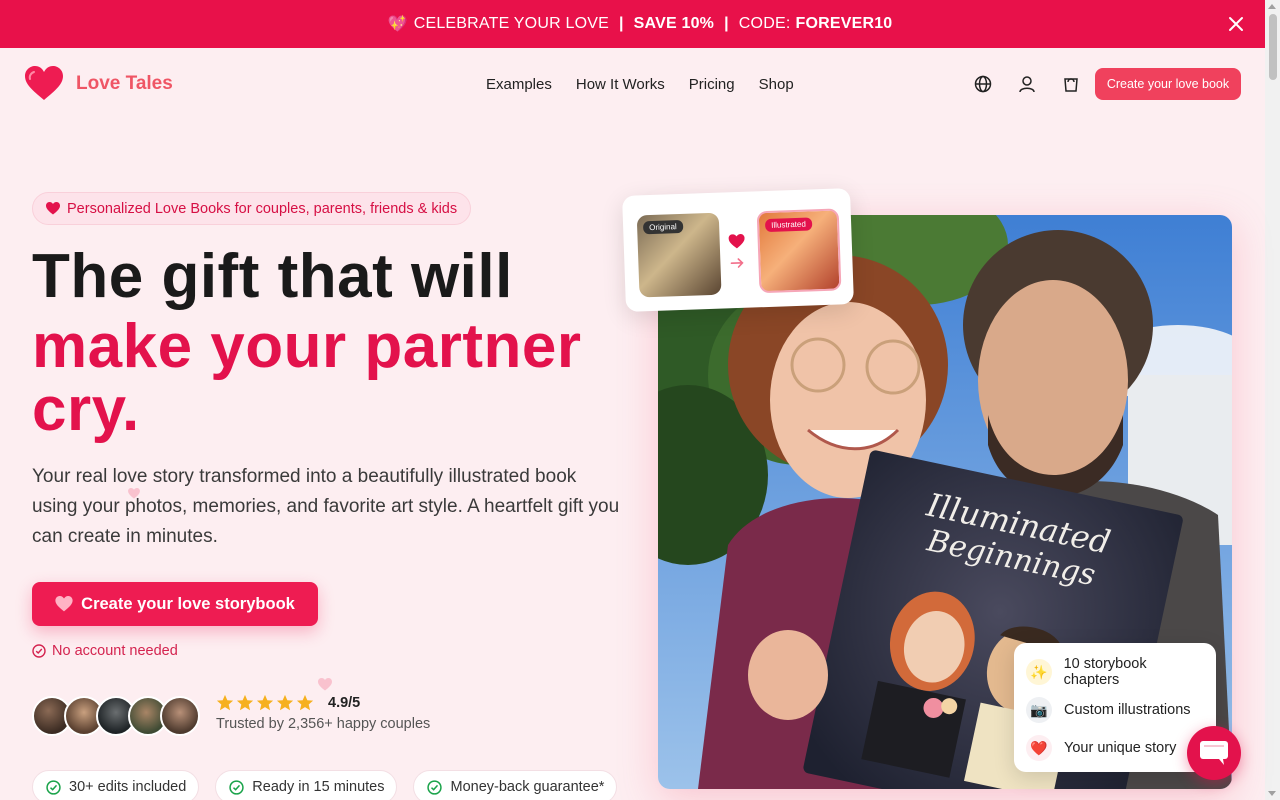 This screenshot has height=800, width=1280. I want to click on create-love-book-button: Create your love book, so click(1168, 84).